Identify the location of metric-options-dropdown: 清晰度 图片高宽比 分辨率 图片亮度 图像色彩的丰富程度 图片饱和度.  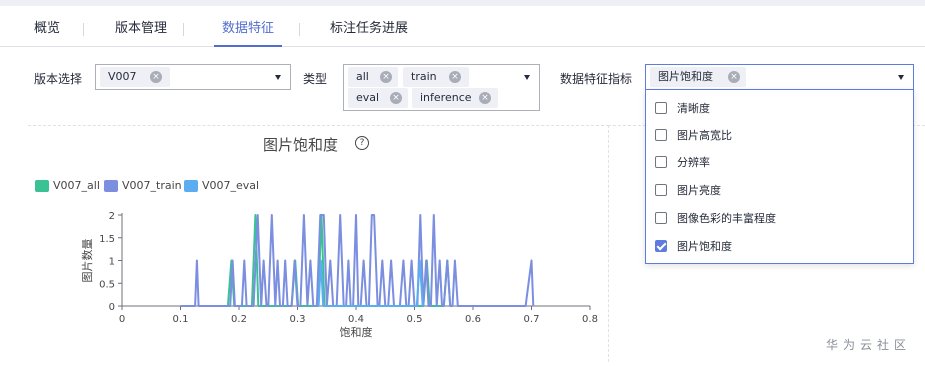
(779, 176).